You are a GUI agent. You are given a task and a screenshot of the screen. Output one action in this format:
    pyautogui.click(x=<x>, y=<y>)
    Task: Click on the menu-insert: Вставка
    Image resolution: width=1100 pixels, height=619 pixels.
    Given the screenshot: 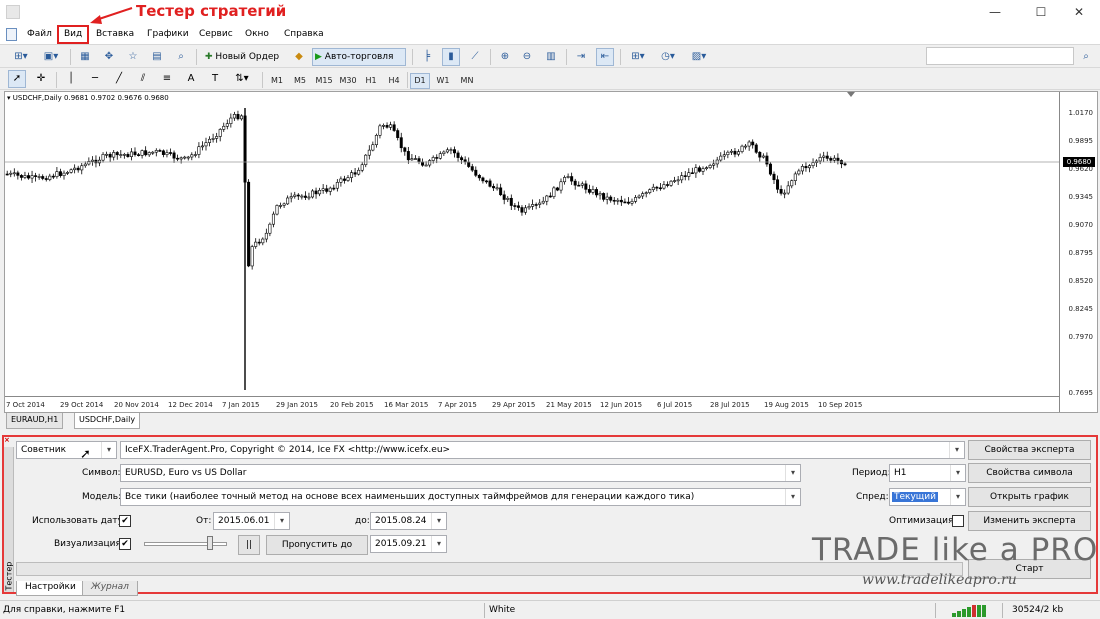 What is the action you would take?
    pyautogui.click(x=115, y=34)
    